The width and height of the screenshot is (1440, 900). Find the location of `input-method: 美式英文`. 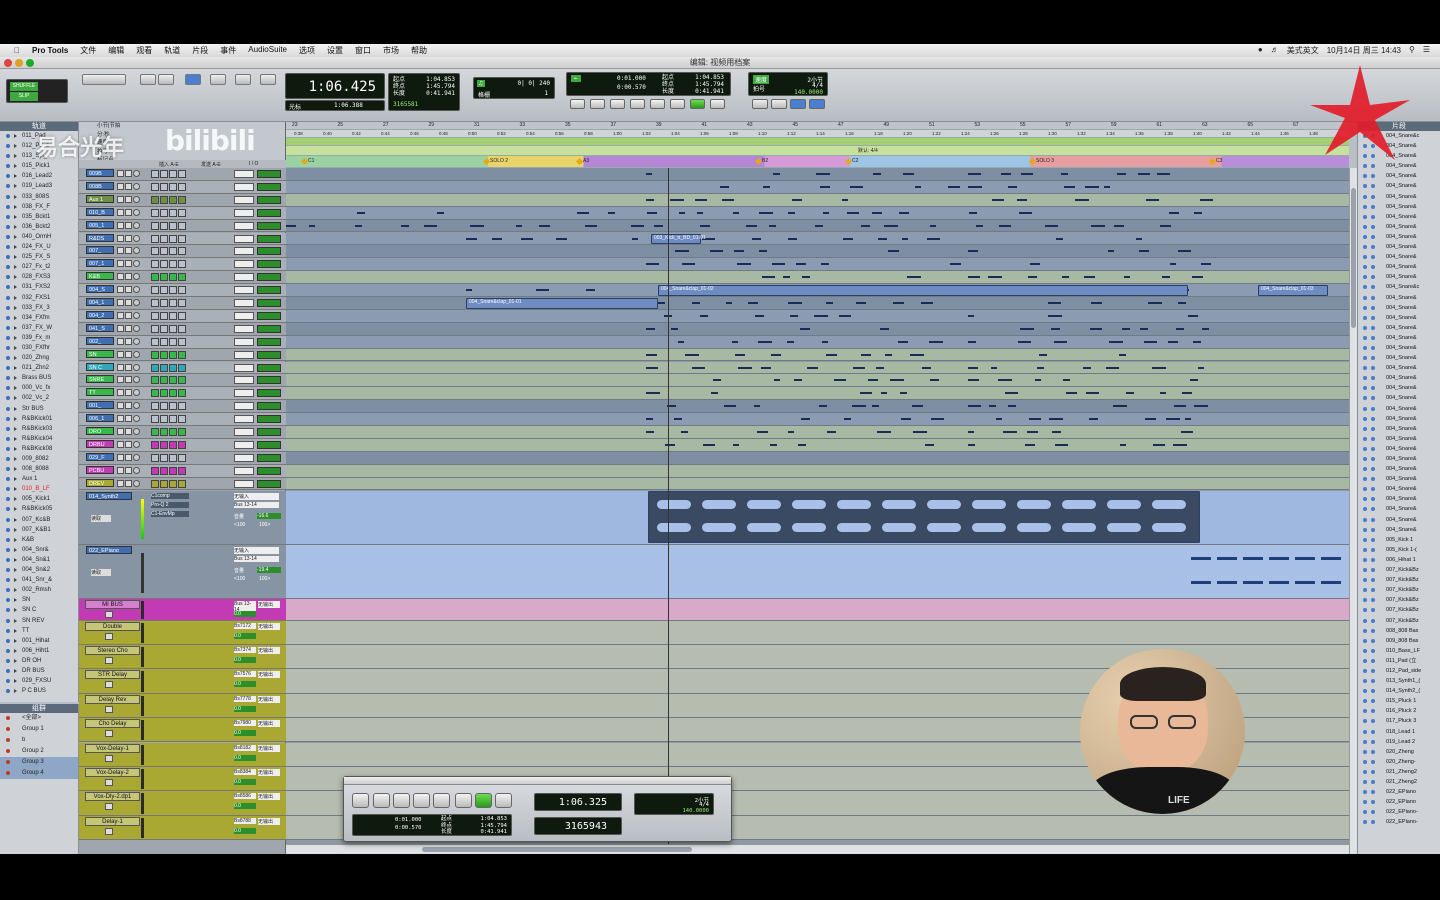

input-method: 美式英文 is located at coordinates (1303, 50).